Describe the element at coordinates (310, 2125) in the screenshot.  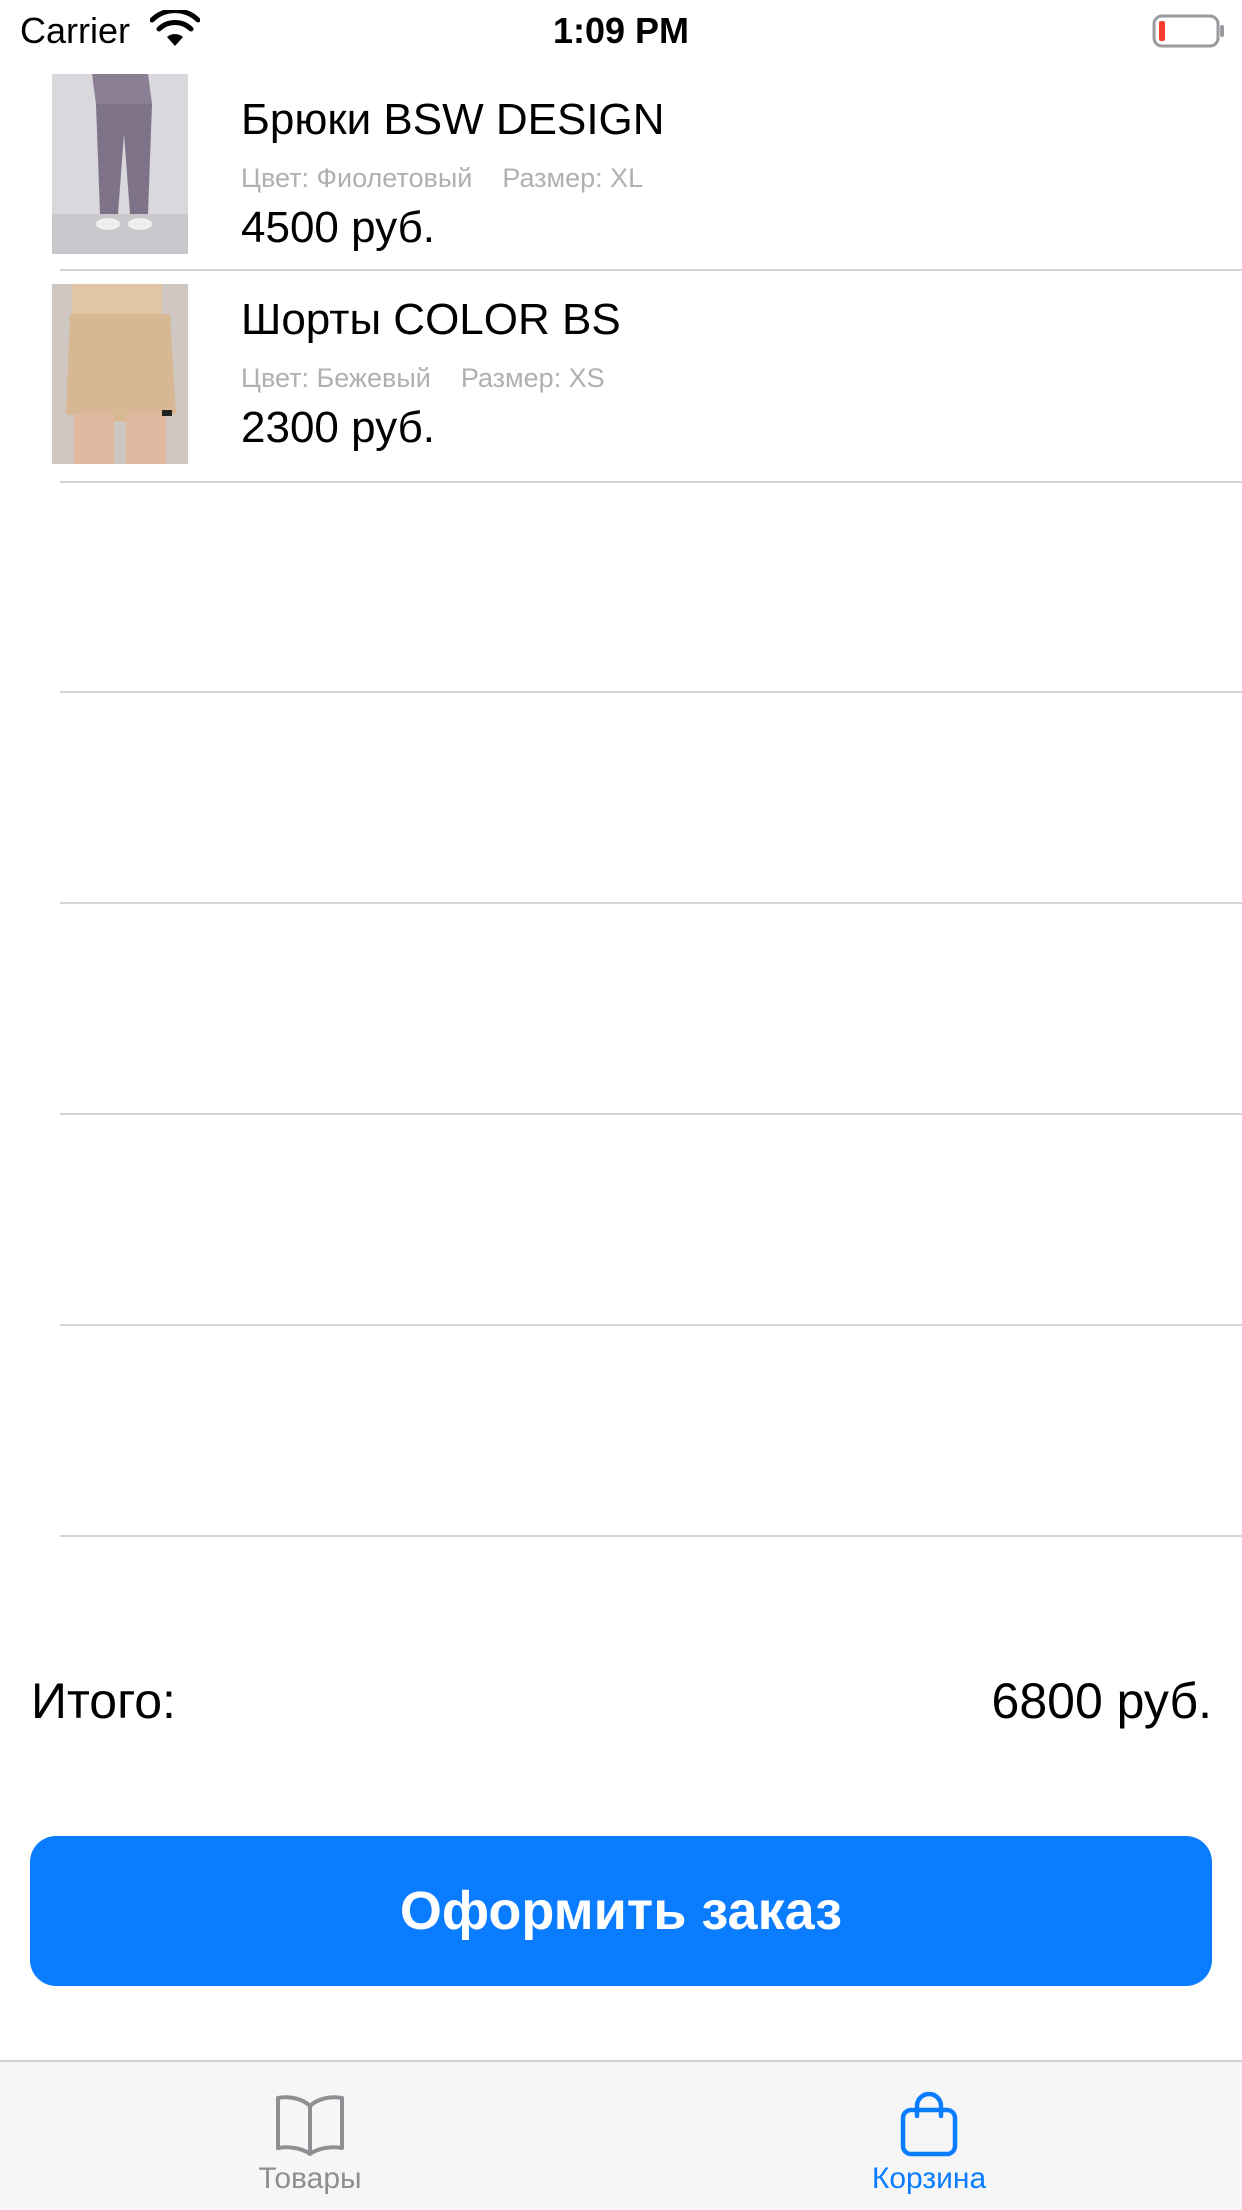
I see `book-icon` at that location.